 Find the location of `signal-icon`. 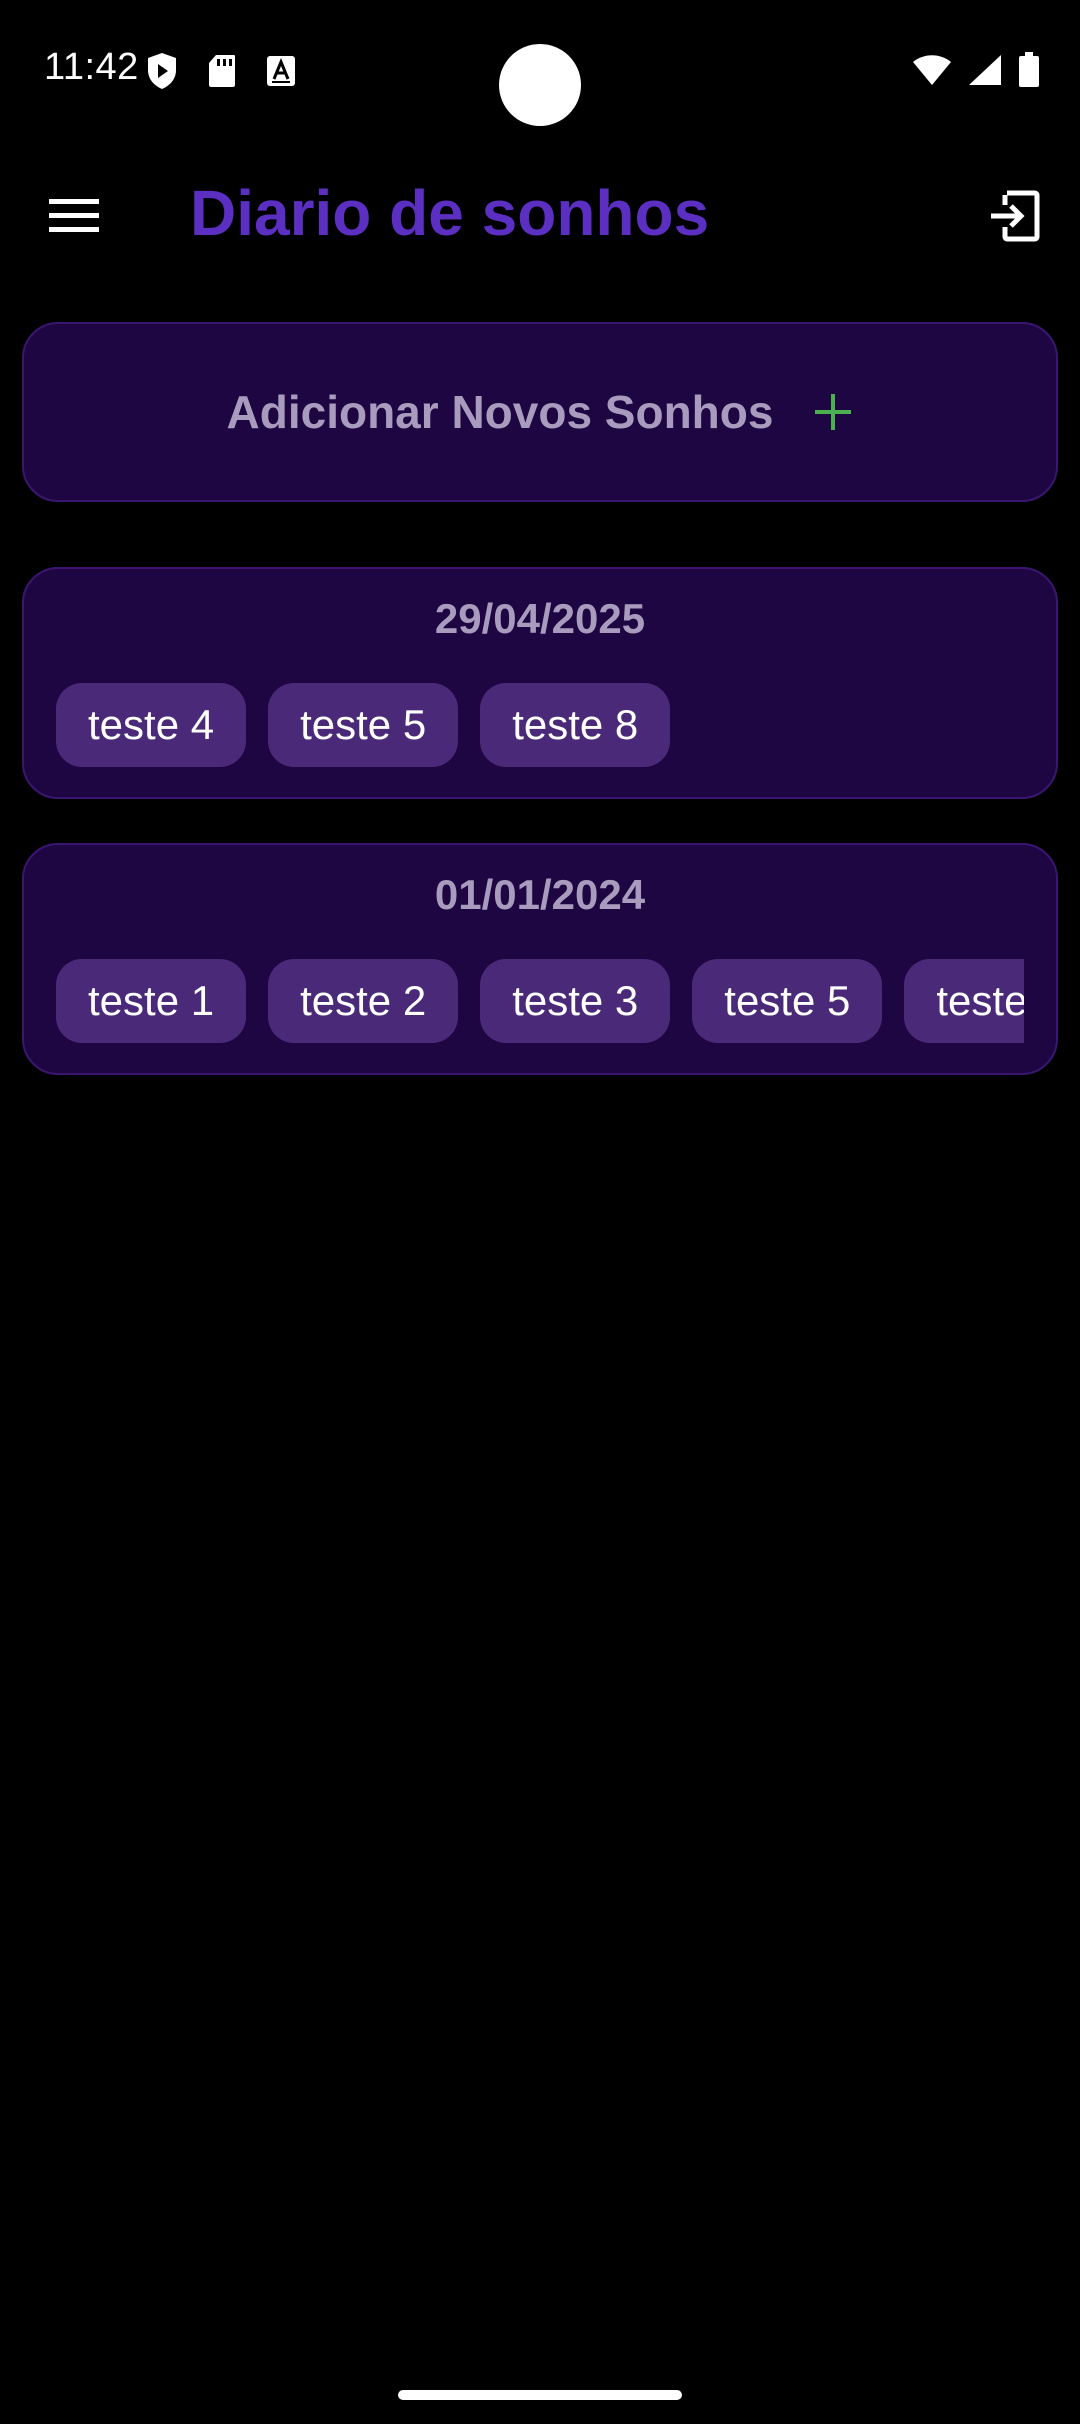

signal-icon is located at coordinates (985, 72).